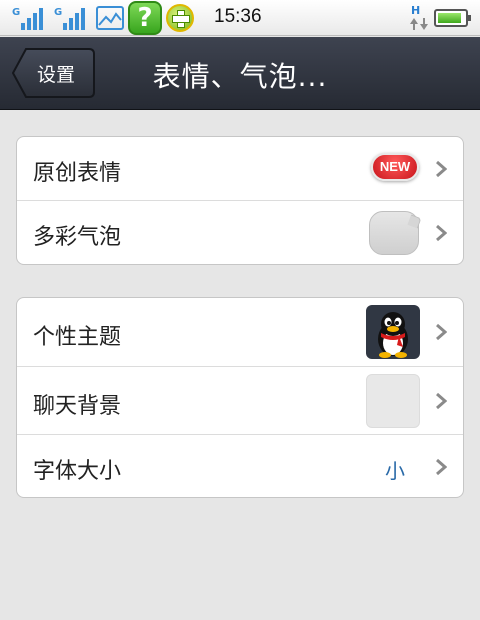  I want to click on background-thumbnail-icon, so click(393, 401).